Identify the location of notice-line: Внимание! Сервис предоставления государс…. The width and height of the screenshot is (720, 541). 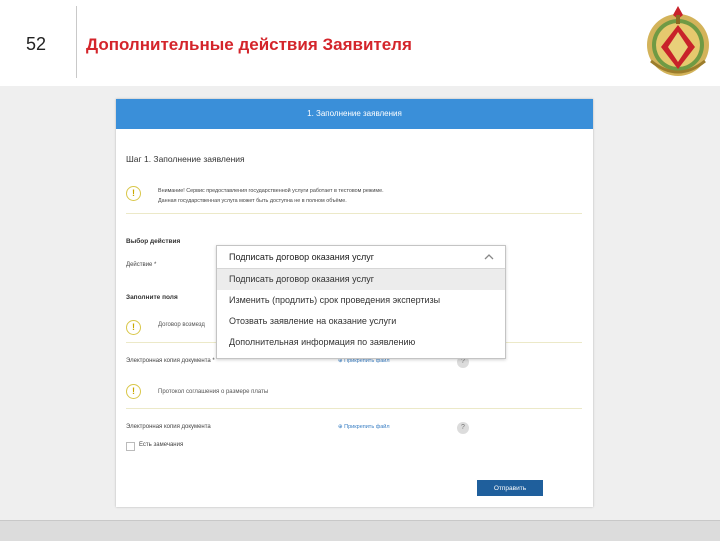
(271, 191).